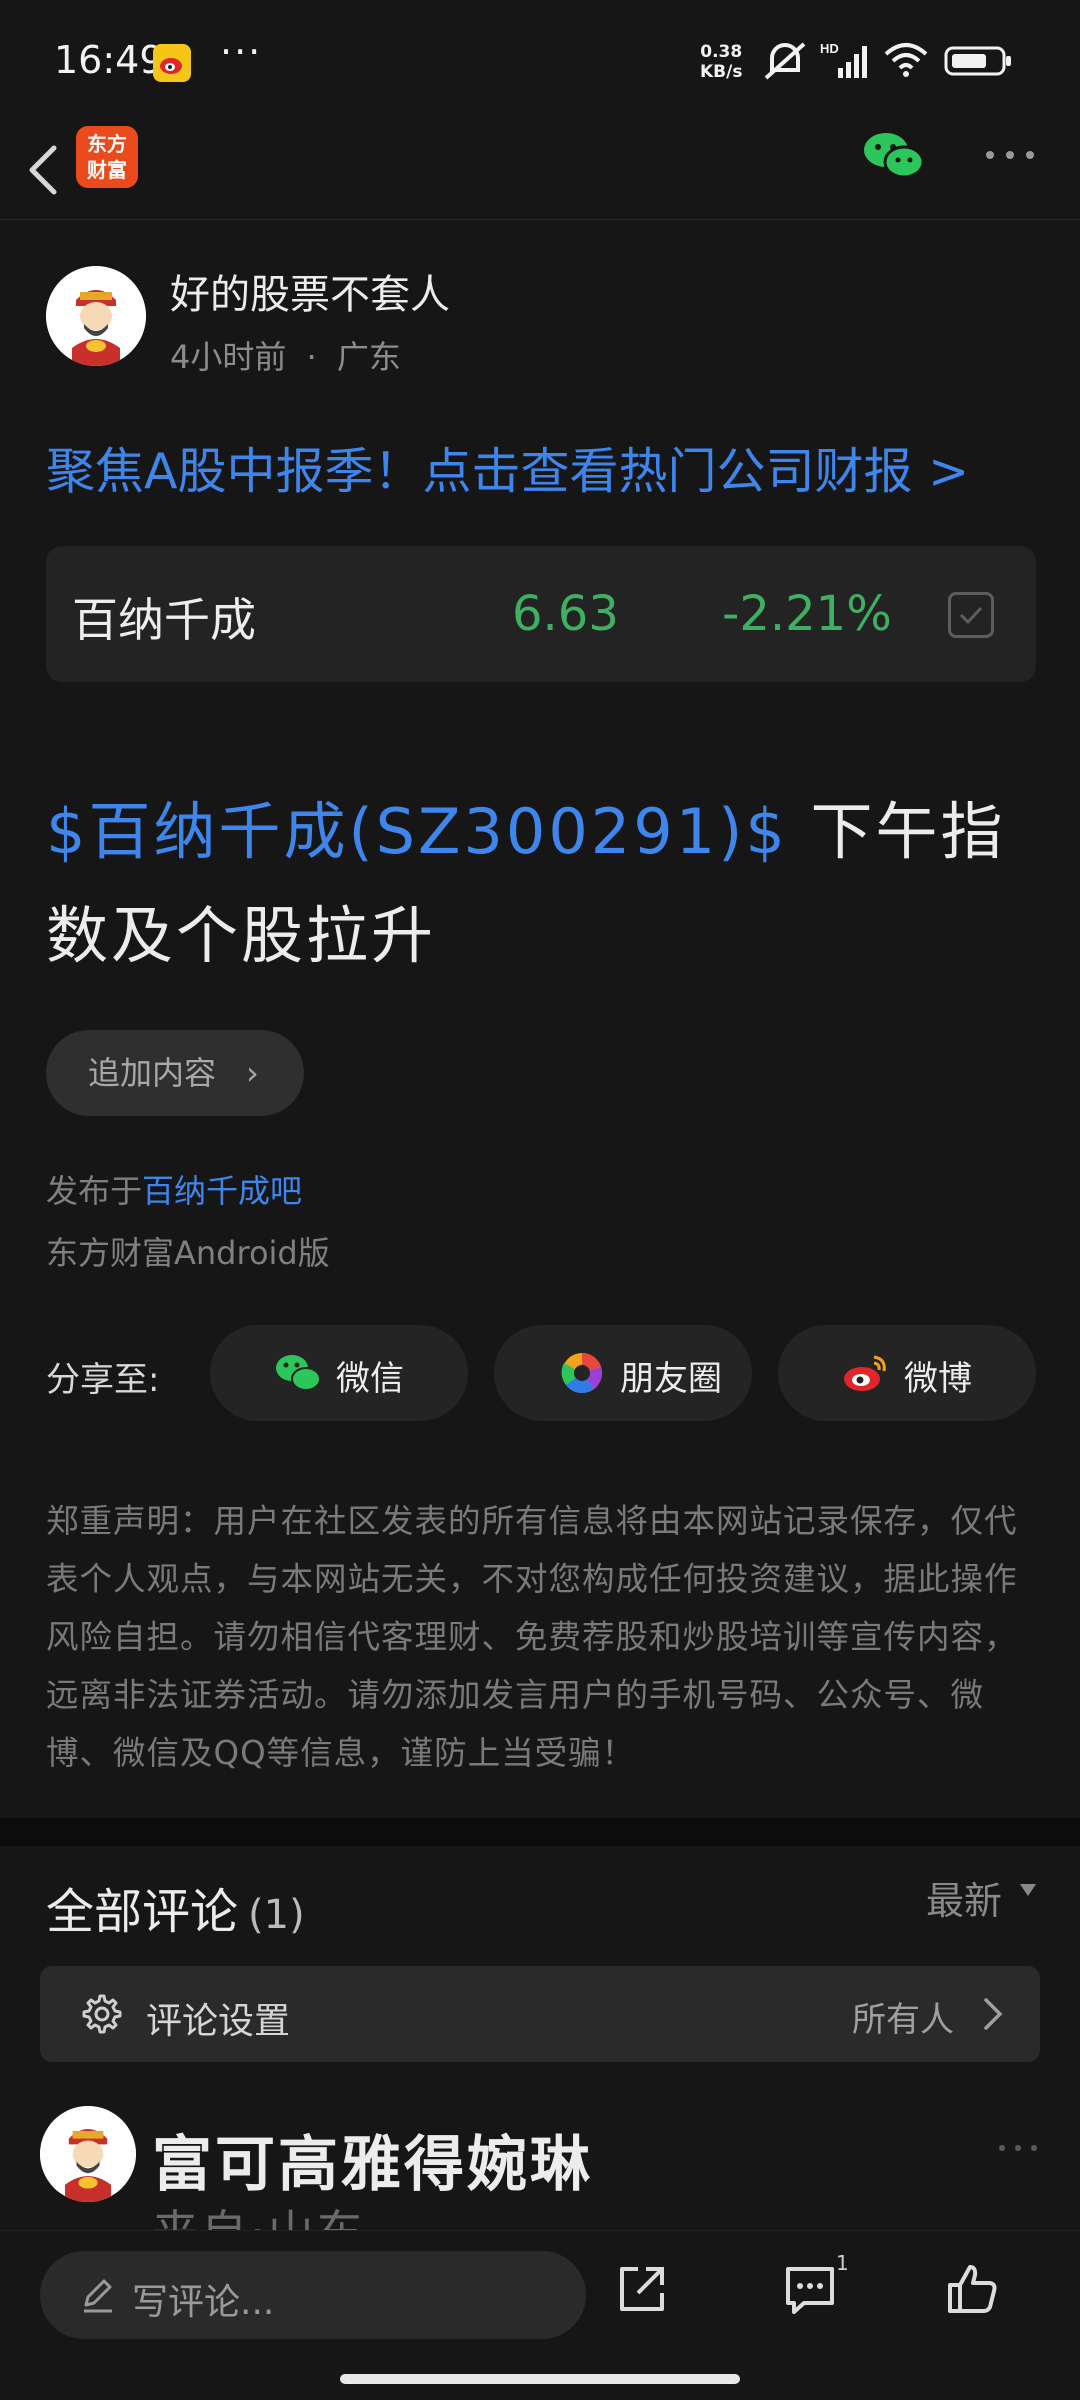  I want to click on bottom-action-bar: 写评论... 1, so click(540, 2293).